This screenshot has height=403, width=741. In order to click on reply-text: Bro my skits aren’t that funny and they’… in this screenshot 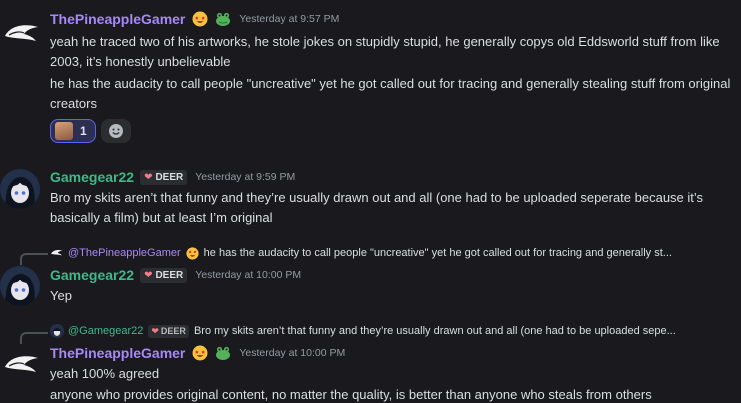, I will do `click(434, 331)`.